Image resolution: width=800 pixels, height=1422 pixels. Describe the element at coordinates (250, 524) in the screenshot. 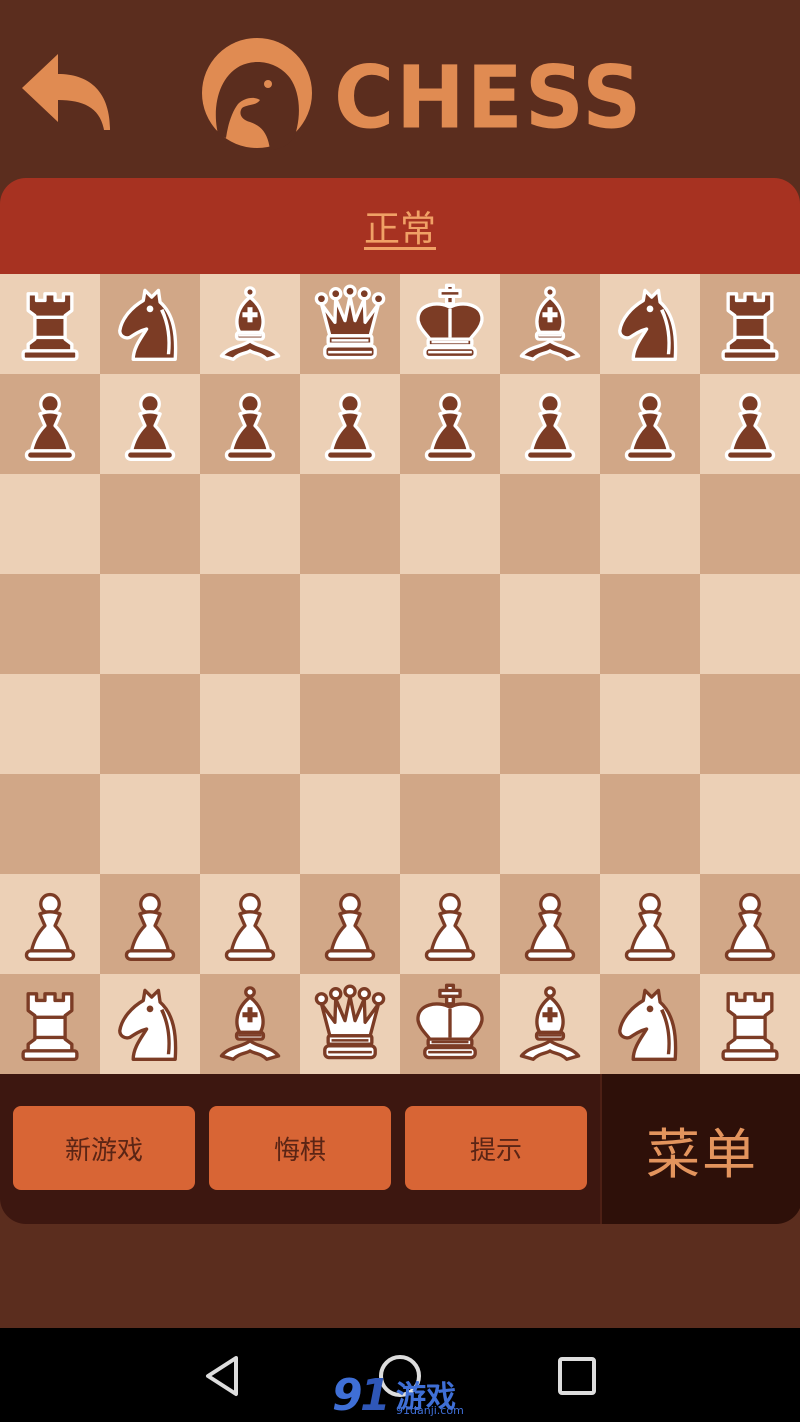

I see `board-square-c6` at that location.